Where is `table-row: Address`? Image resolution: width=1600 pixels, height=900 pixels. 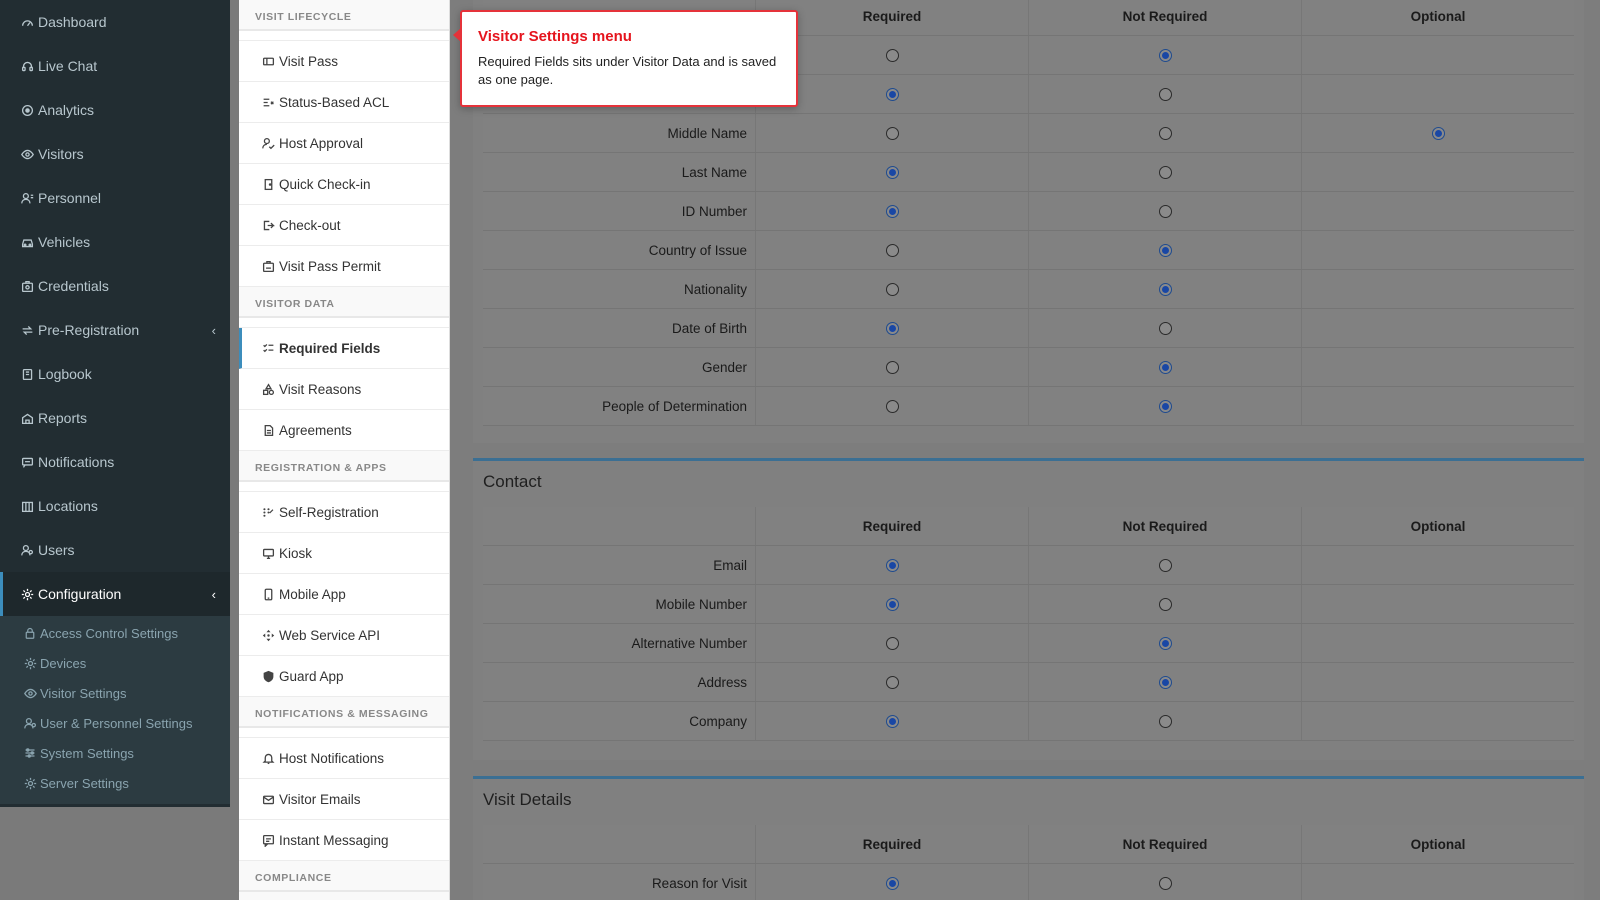 table-row: Address is located at coordinates (1028, 682).